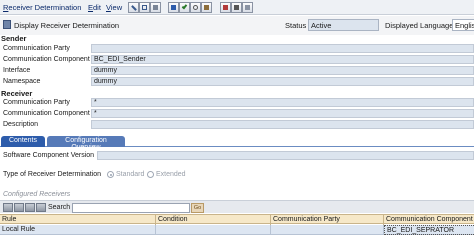 The height and width of the screenshot is (251, 474). I want to click on display-icon, so click(155, 7).